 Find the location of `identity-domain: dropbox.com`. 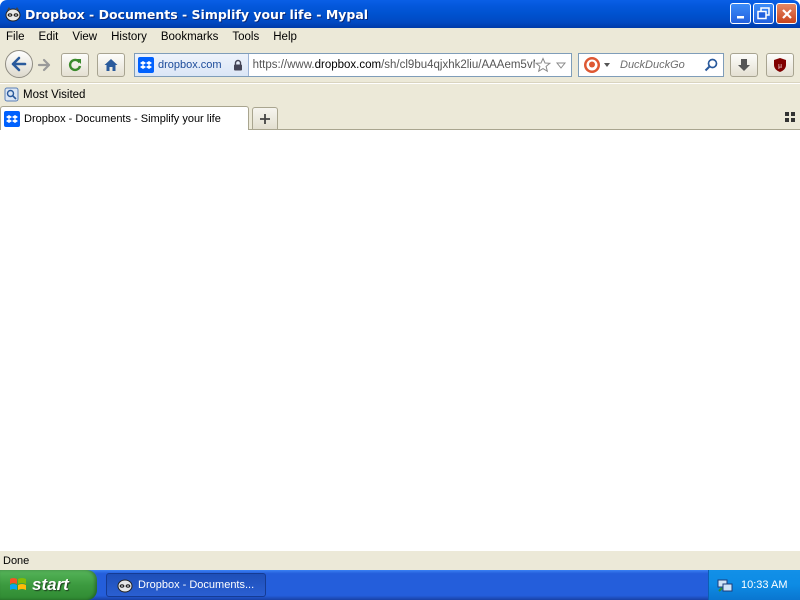

identity-domain: dropbox.com is located at coordinates (190, 65).